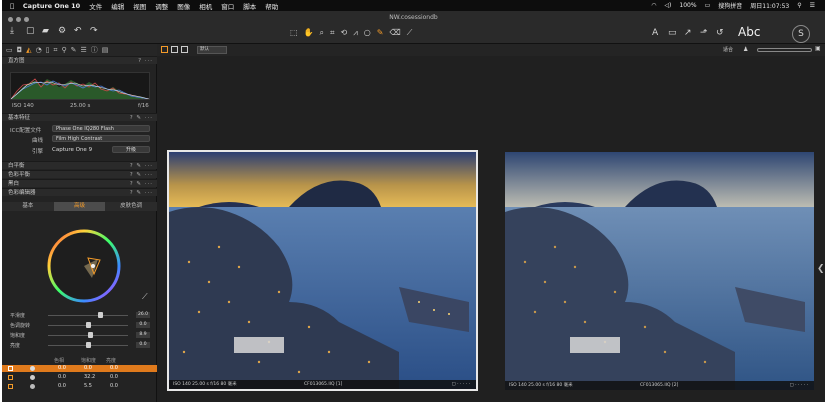 The image size is (830, 405). What do you see at coordinates (818, 48) in the screenshot?
I see `fit-icon: ▣` at bounding box center [818, 48].